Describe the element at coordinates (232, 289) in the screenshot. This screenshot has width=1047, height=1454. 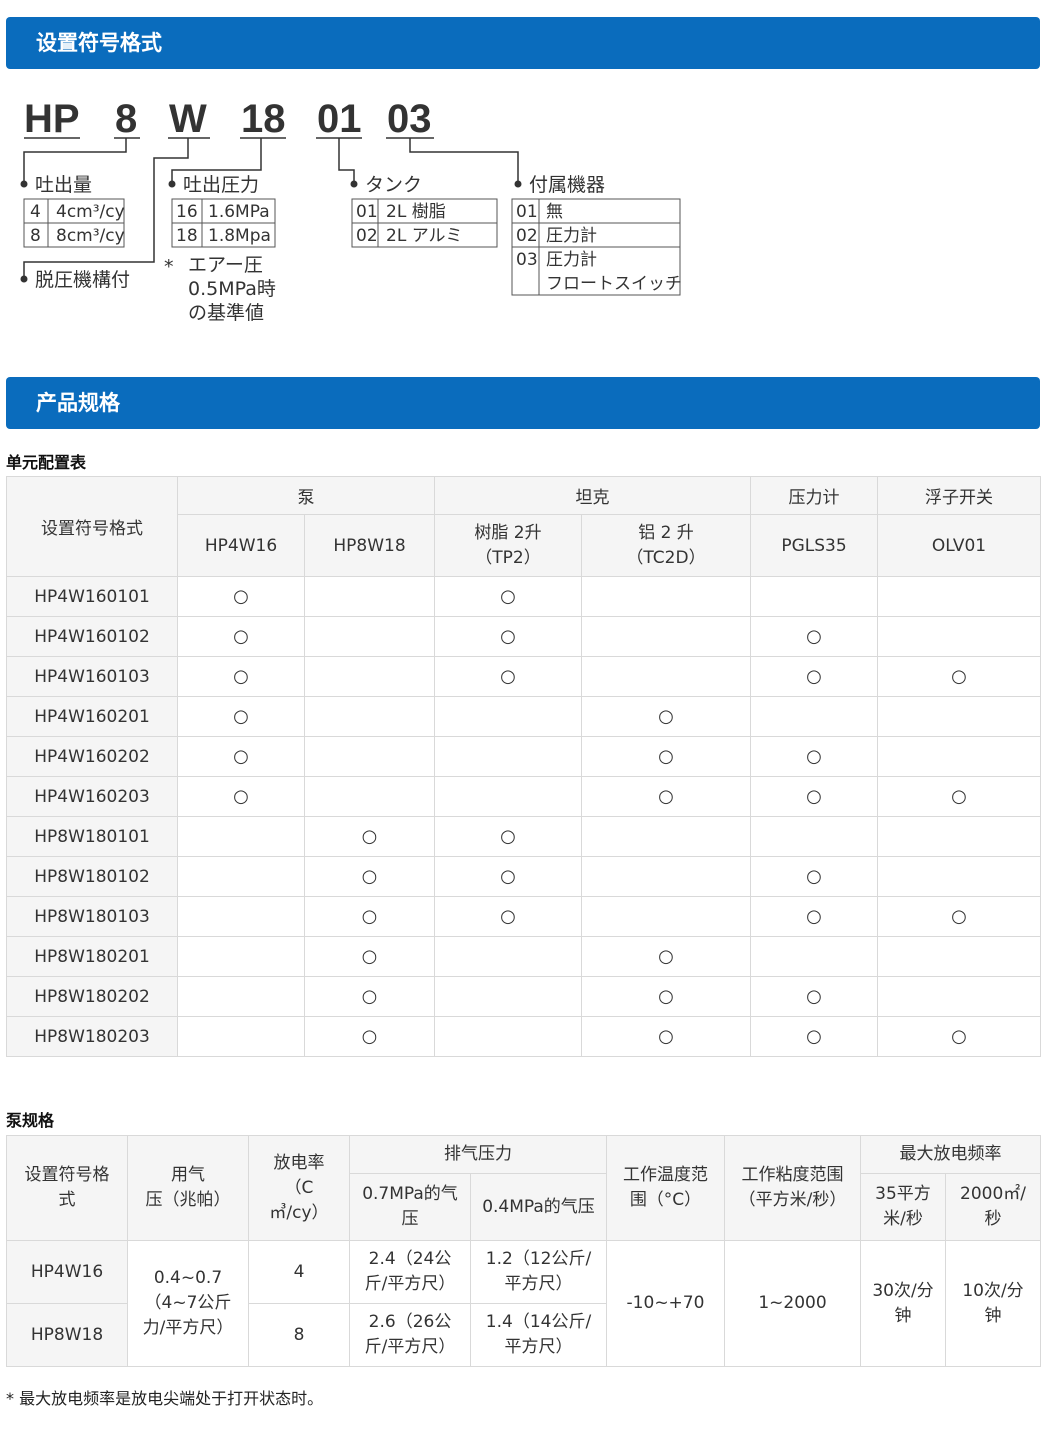
I see `pressure-note-line-2: 0.5MPa時` at that location.